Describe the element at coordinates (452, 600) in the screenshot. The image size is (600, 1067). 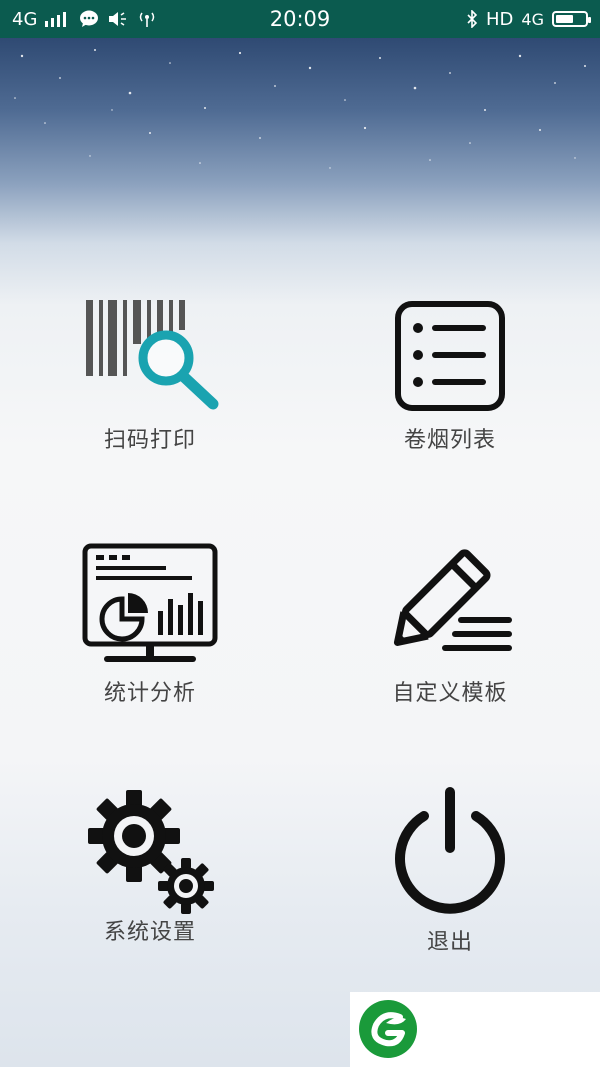
I see `pencil-edit-icon` at that location.